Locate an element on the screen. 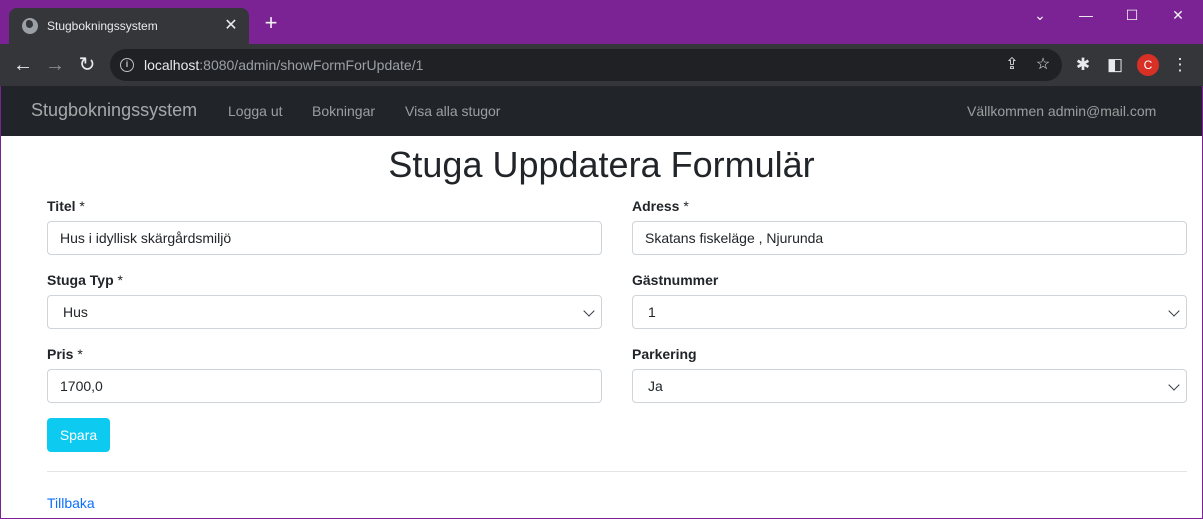  titel-input: Hus i idyllisk skärgårdsmiljö is located at coordinates (324, 238).